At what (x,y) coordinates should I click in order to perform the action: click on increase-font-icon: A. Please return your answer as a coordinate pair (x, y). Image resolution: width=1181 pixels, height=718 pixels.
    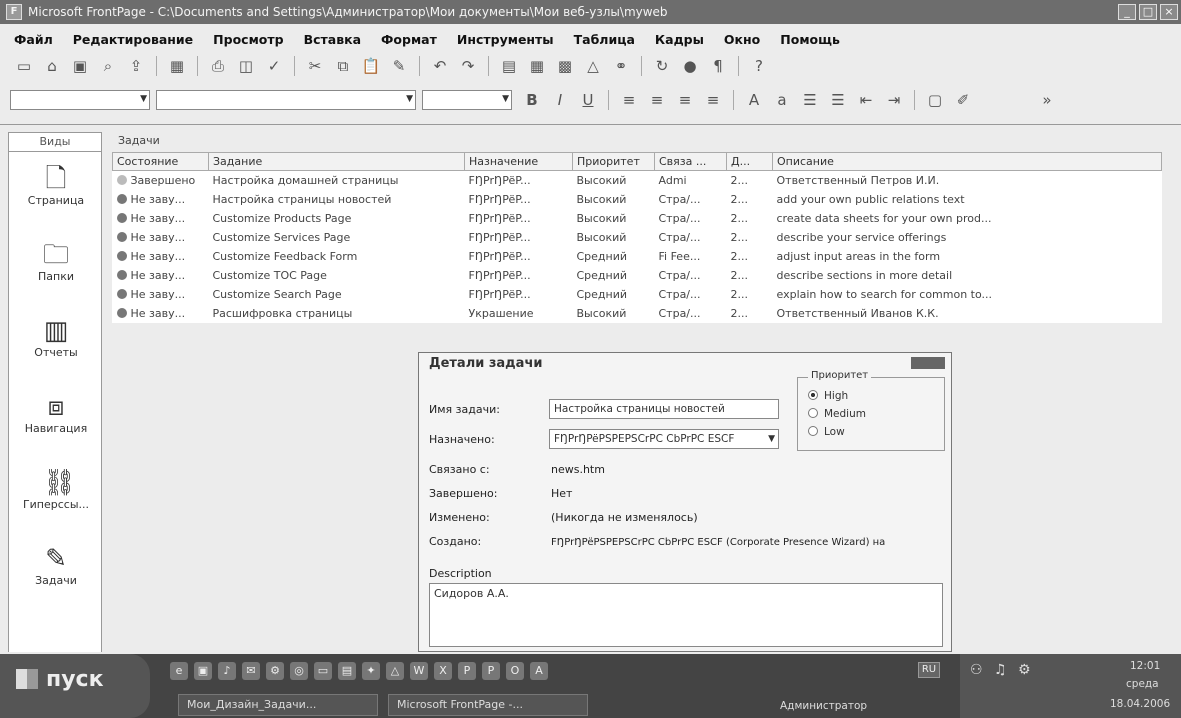
    Looking at the image, I should click on (754, 100).